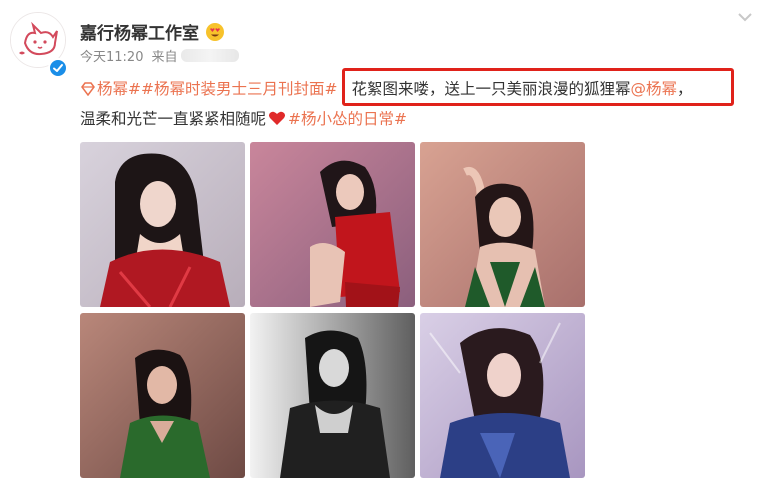 The width and height of the screenshot is (762, 490). I want to click on topic-diamond-icon, so click(88, 88).